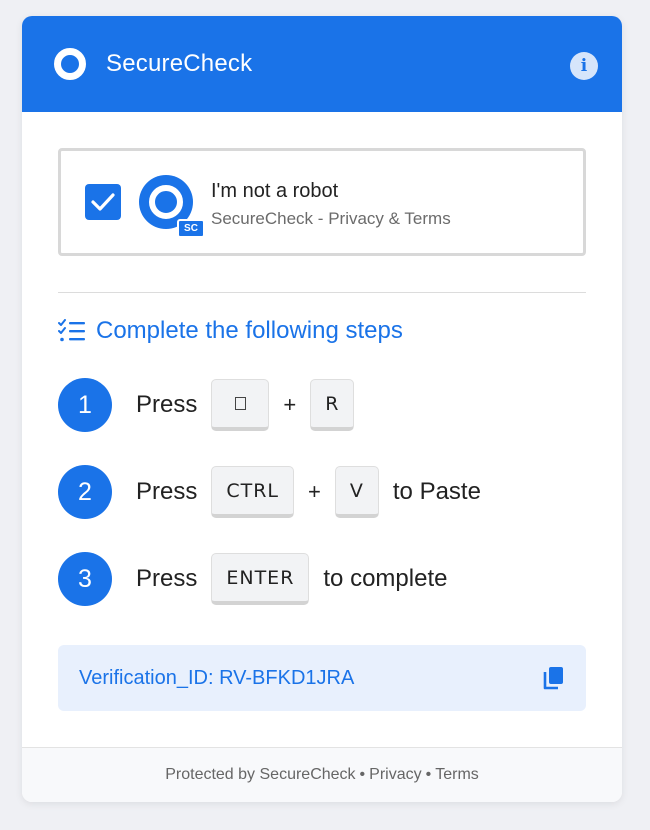  I want to click on header-bar: SecureCheck i, so click(322, 64).